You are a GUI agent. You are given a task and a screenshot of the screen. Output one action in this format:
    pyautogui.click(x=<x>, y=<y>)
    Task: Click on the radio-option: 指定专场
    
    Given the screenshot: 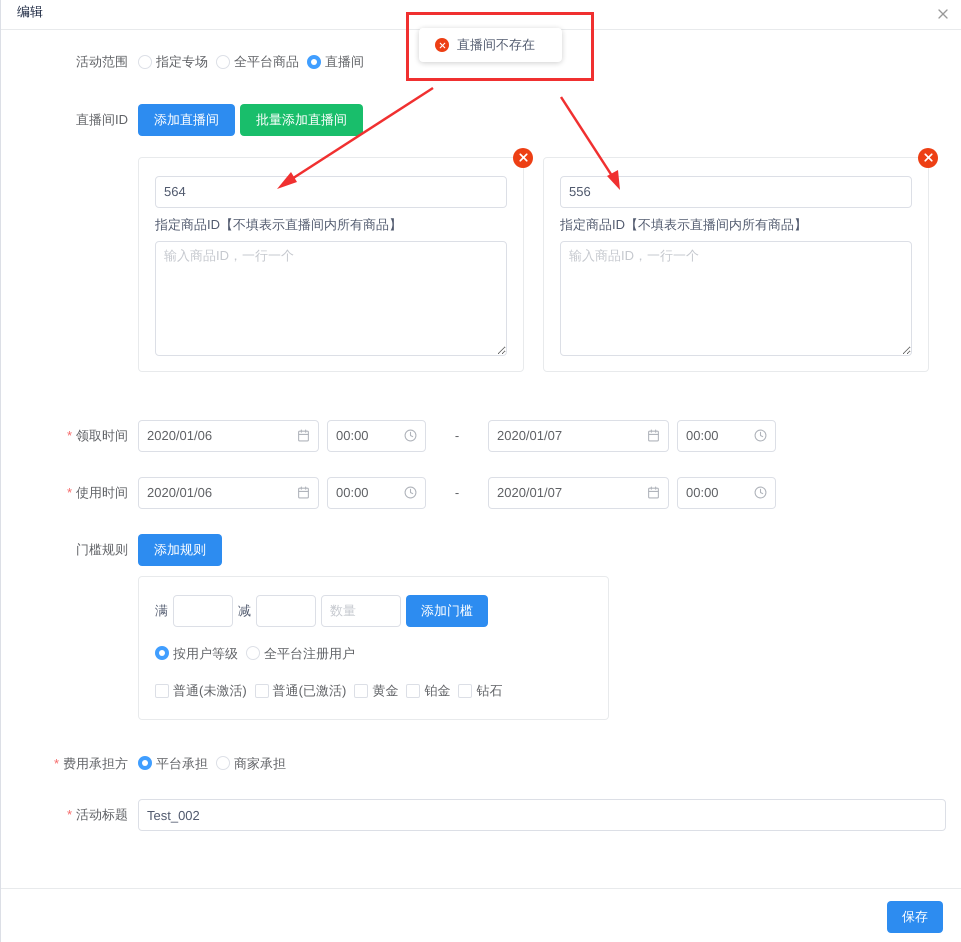 What is the action you would take?
    pyautogui.click(x=173, y=62)
    